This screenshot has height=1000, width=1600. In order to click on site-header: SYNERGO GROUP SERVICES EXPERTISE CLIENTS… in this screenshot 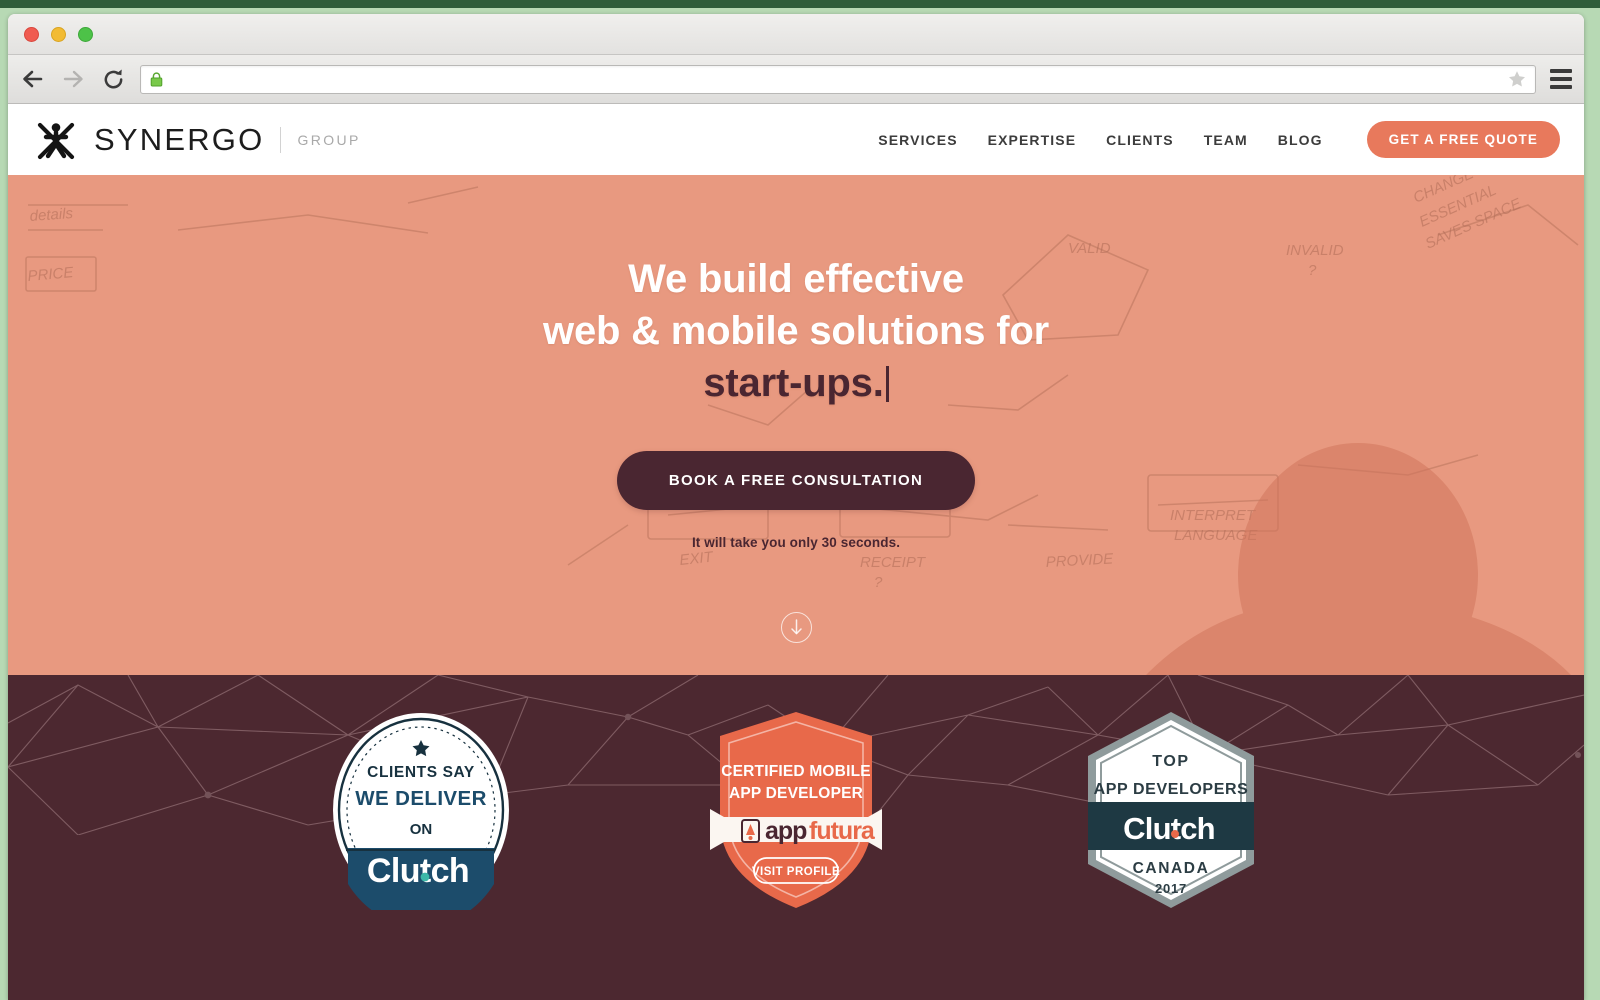, I will do `click(796, 139)`.